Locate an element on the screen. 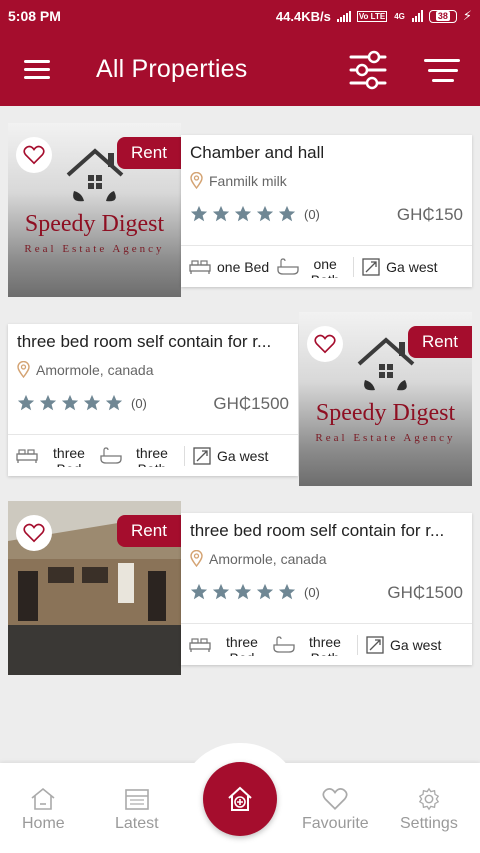  location-text: Amormole, canada is located at coordinates (95, 369).